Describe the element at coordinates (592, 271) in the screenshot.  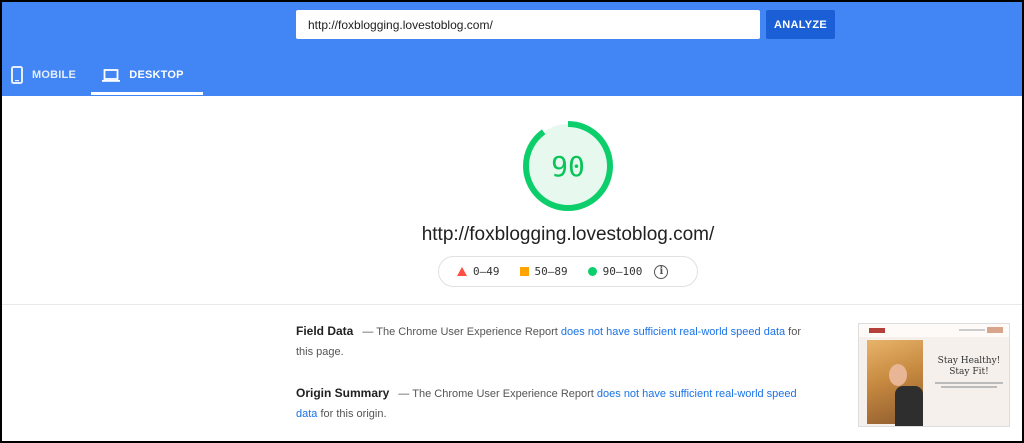
I see `circle-icon` at that location.